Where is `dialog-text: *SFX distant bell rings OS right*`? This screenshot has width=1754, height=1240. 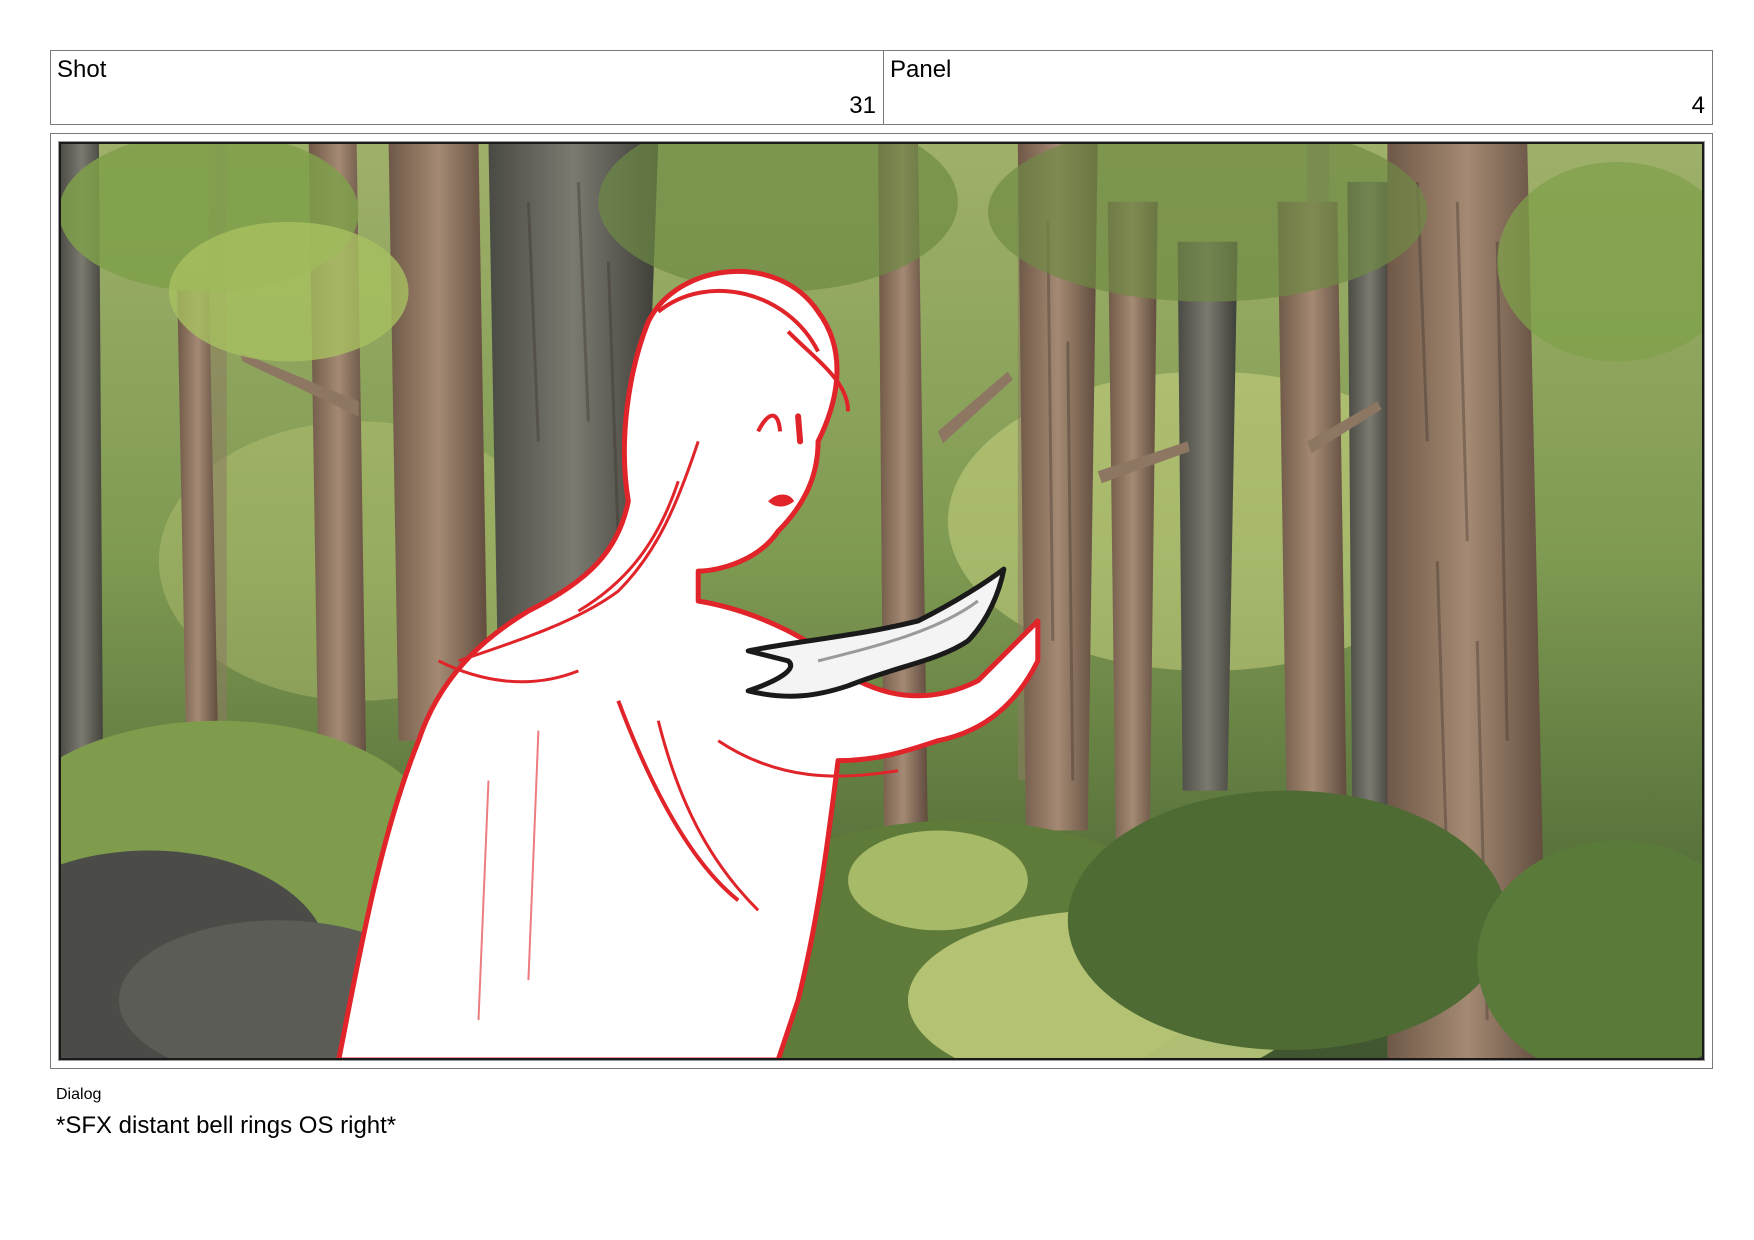
dialog-text: *SFX distant bell rings OS right* is located at coordinates (226, 1125).